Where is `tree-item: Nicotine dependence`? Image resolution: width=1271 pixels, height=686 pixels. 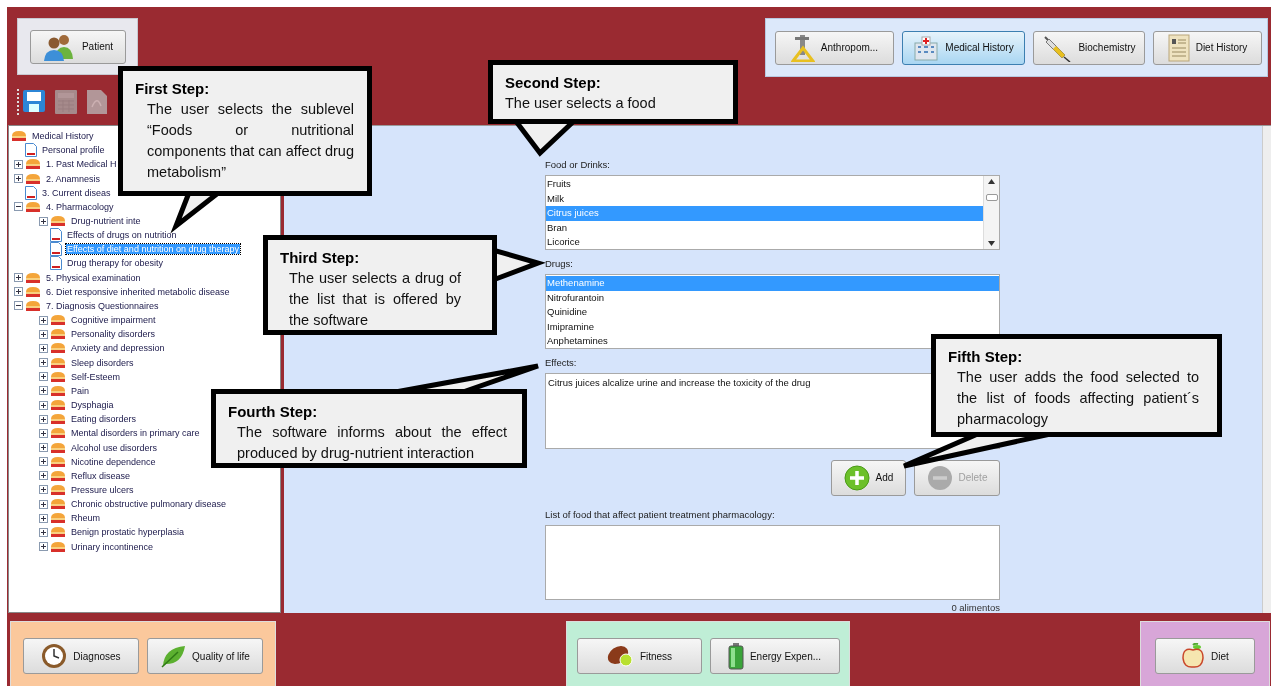
tree-item: Nicotine dependence is located at coordinates (113, 461).